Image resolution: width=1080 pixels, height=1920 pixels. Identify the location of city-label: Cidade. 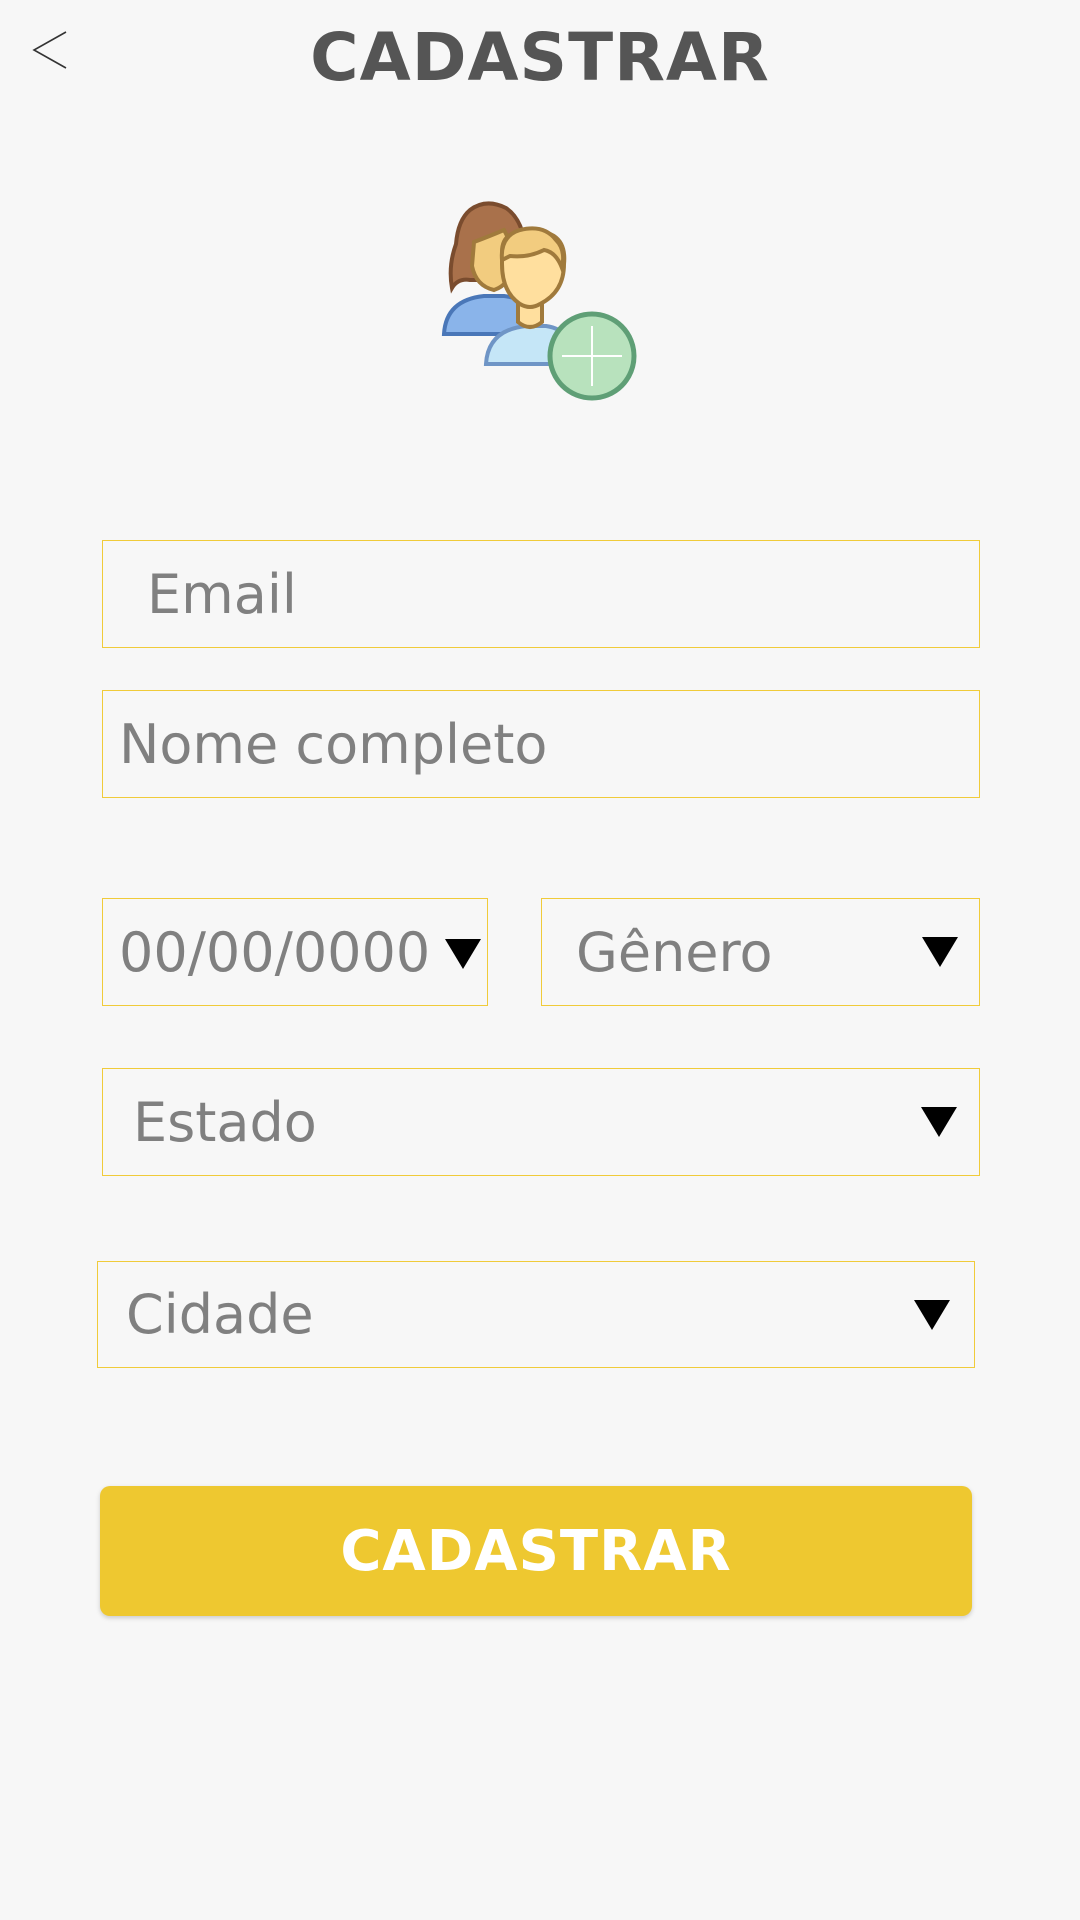
(220, 1314).